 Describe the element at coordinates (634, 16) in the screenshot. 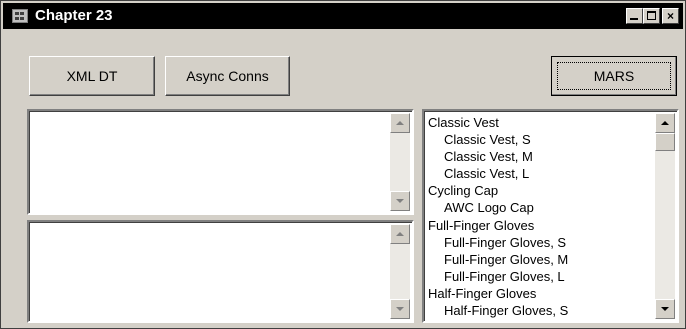

I see `minimize-button` at that location.